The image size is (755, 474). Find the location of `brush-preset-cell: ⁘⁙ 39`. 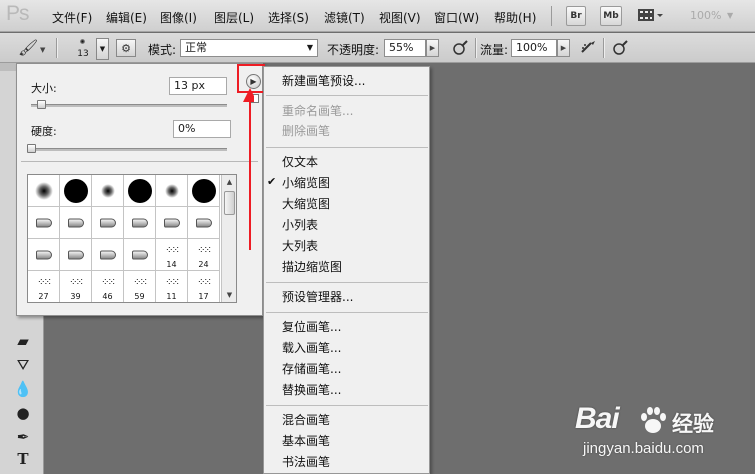

brush-preset-cell: ⁘⁙ 39 is located at coordinates (76, 286).